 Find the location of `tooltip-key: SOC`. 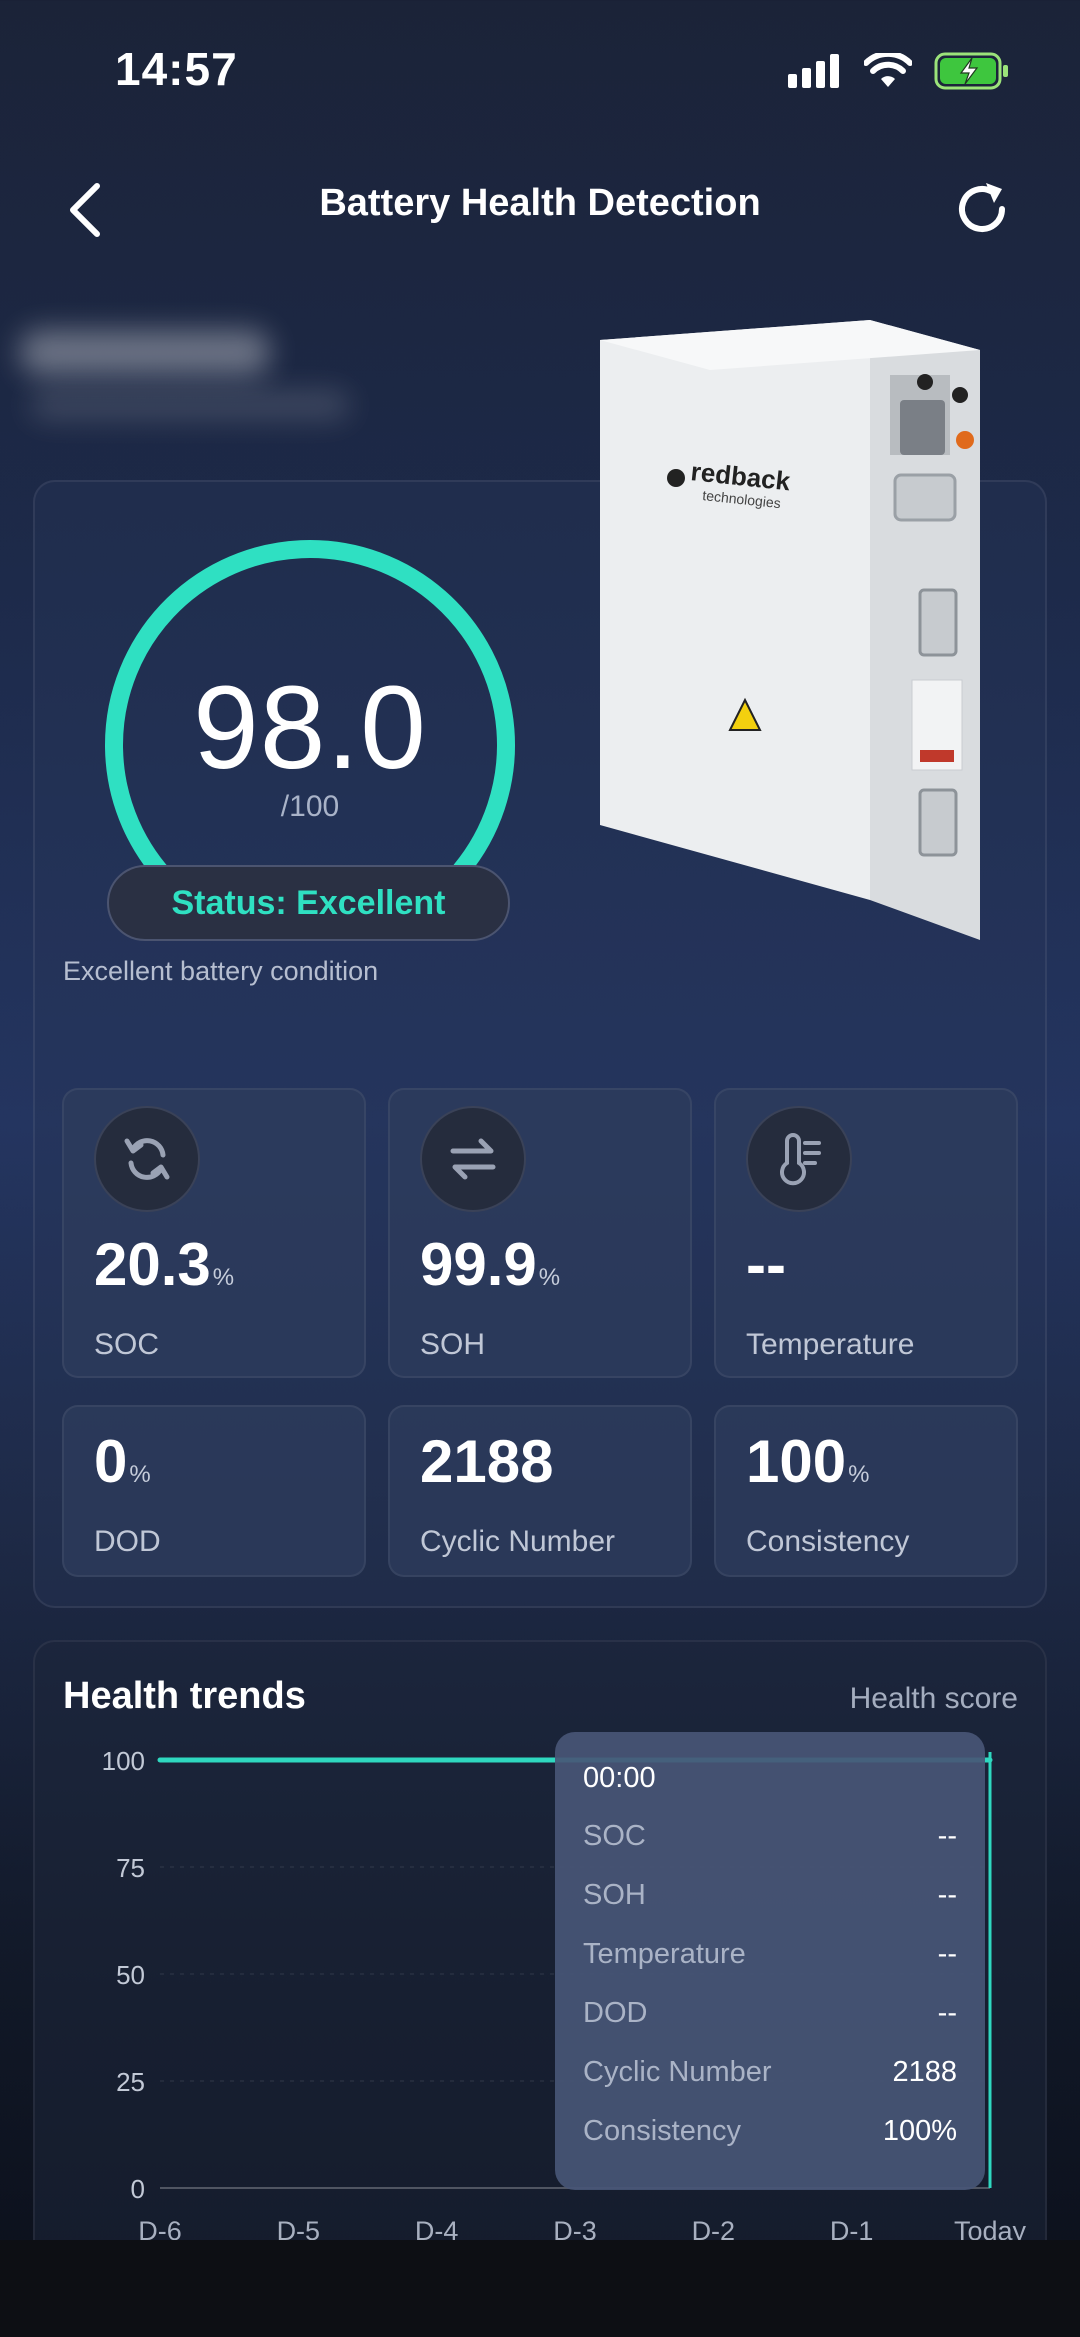

tooltip-key: SOC is located at coordinates (614, 1836).